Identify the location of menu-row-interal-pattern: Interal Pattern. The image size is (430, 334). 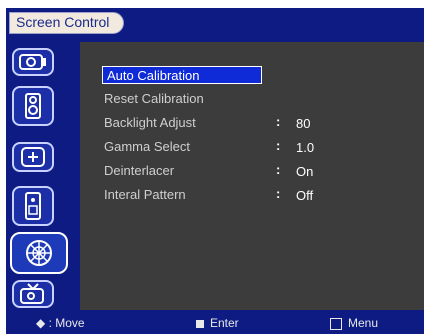
(145, 195).